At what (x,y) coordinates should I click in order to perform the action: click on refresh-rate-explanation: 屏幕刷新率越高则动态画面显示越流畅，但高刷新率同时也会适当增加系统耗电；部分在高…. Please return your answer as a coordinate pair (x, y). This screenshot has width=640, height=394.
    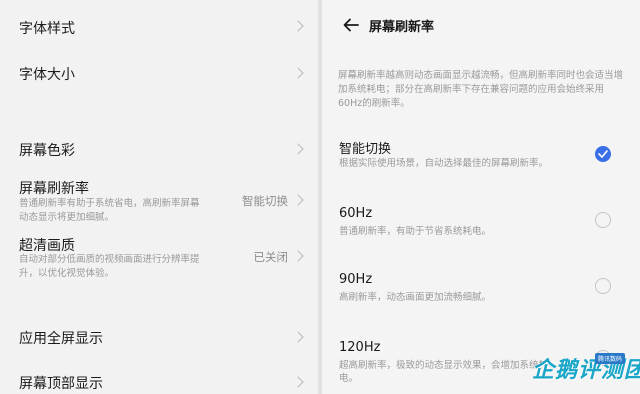
    Looking at the image, I should click on (481, 89).